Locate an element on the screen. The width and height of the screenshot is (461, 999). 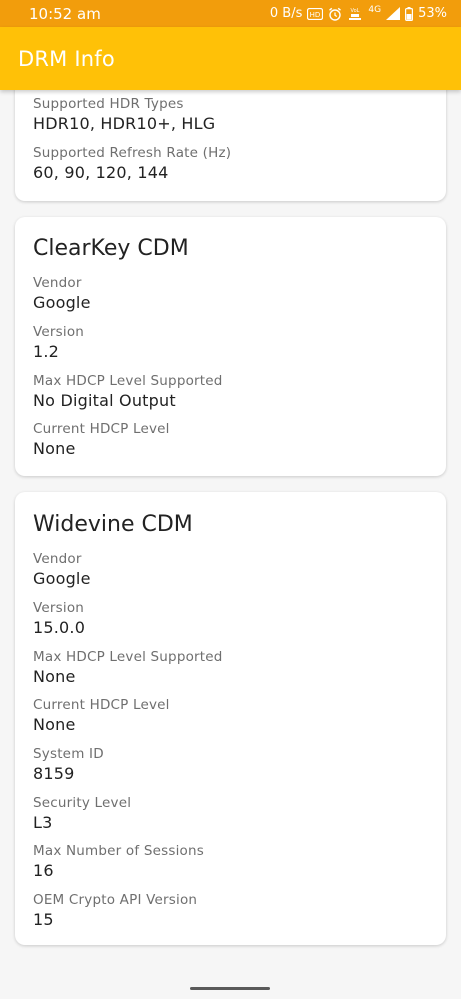
field-value: No Digital Output is located at coordinates (104, 400).